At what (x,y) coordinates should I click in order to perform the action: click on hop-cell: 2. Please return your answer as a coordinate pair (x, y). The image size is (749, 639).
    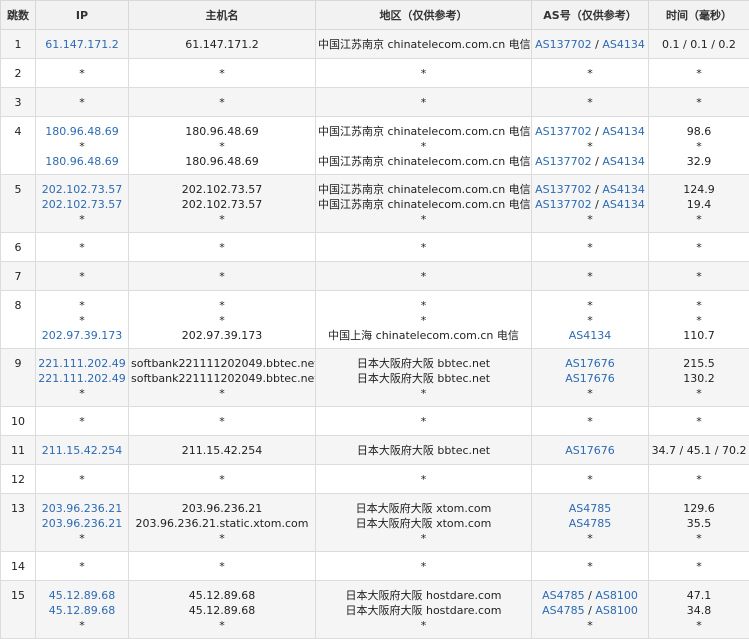
    Looking at the image, I should click on (18, 73).